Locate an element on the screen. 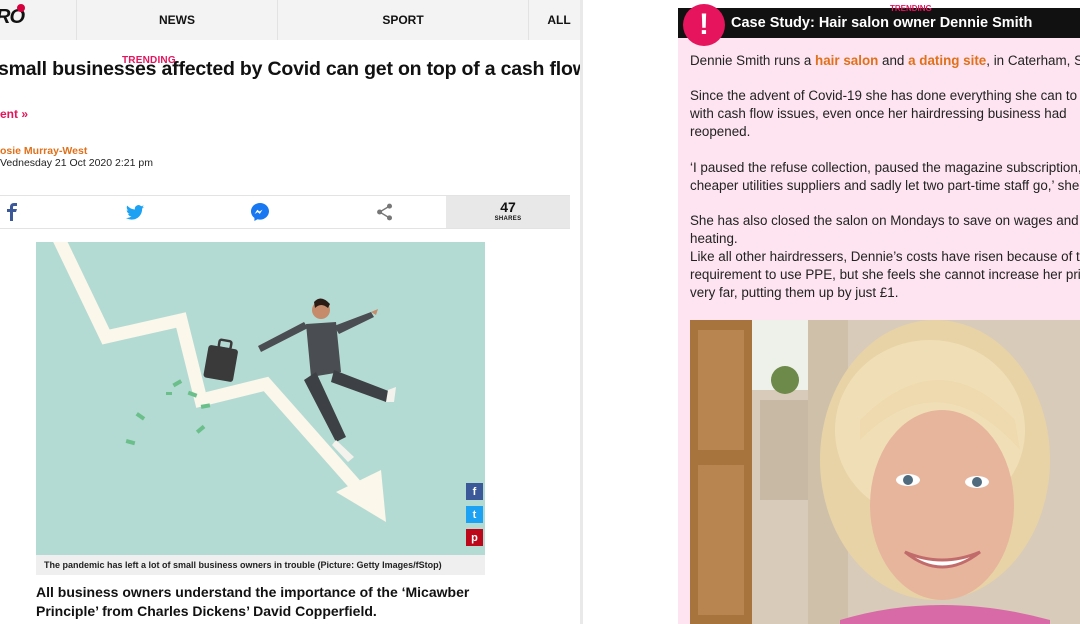  twitter-icon: t is located at coordinates (474, 514).